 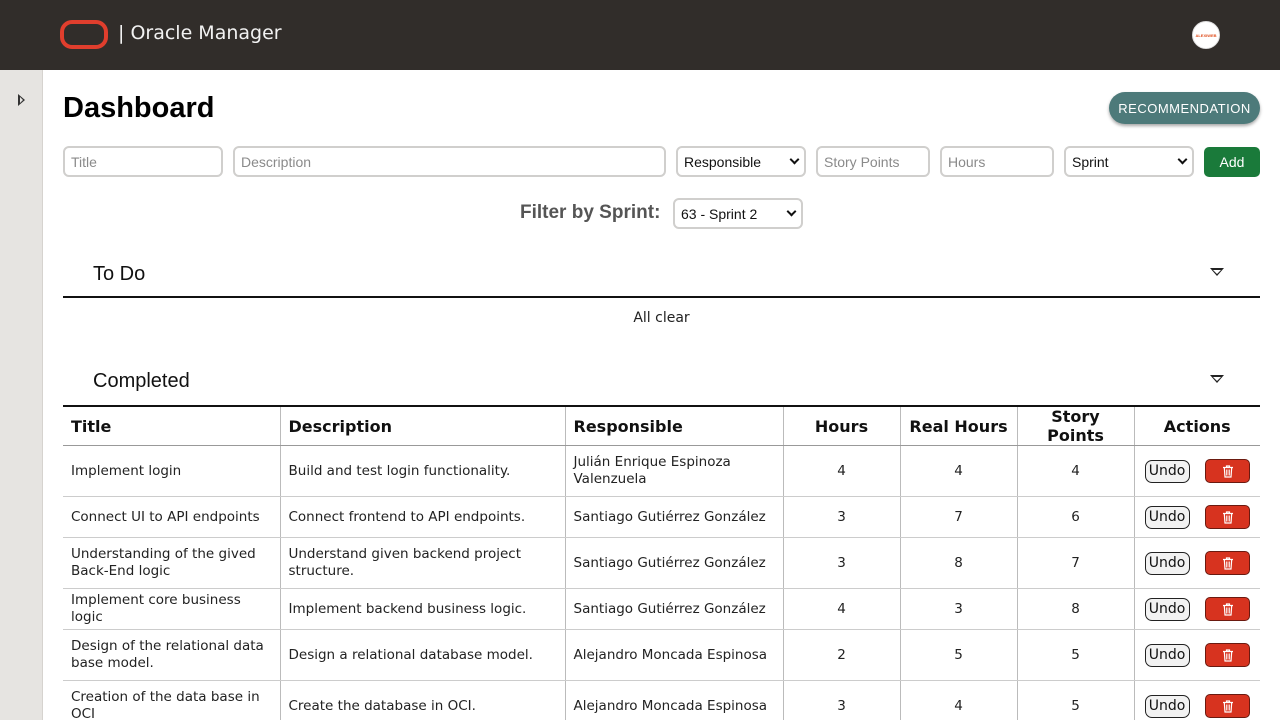 I want to click on task-story-points-cell: 4, so click(x=1076, y=471).